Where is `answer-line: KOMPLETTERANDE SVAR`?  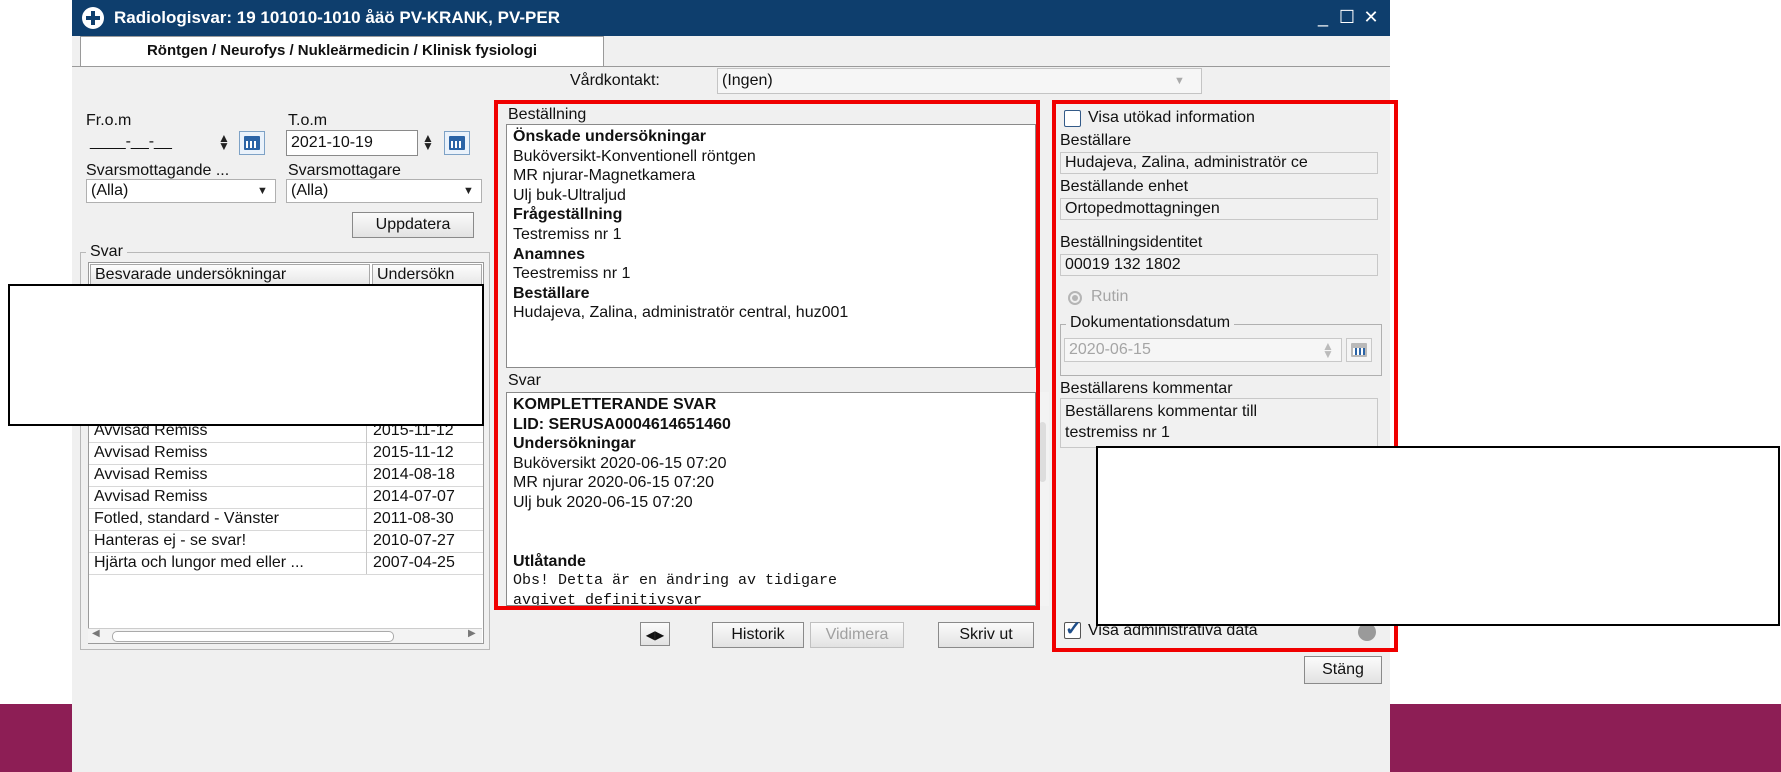
answer-line: KOMPLETTERANDE SVAR is located at coordinates (615, 404).